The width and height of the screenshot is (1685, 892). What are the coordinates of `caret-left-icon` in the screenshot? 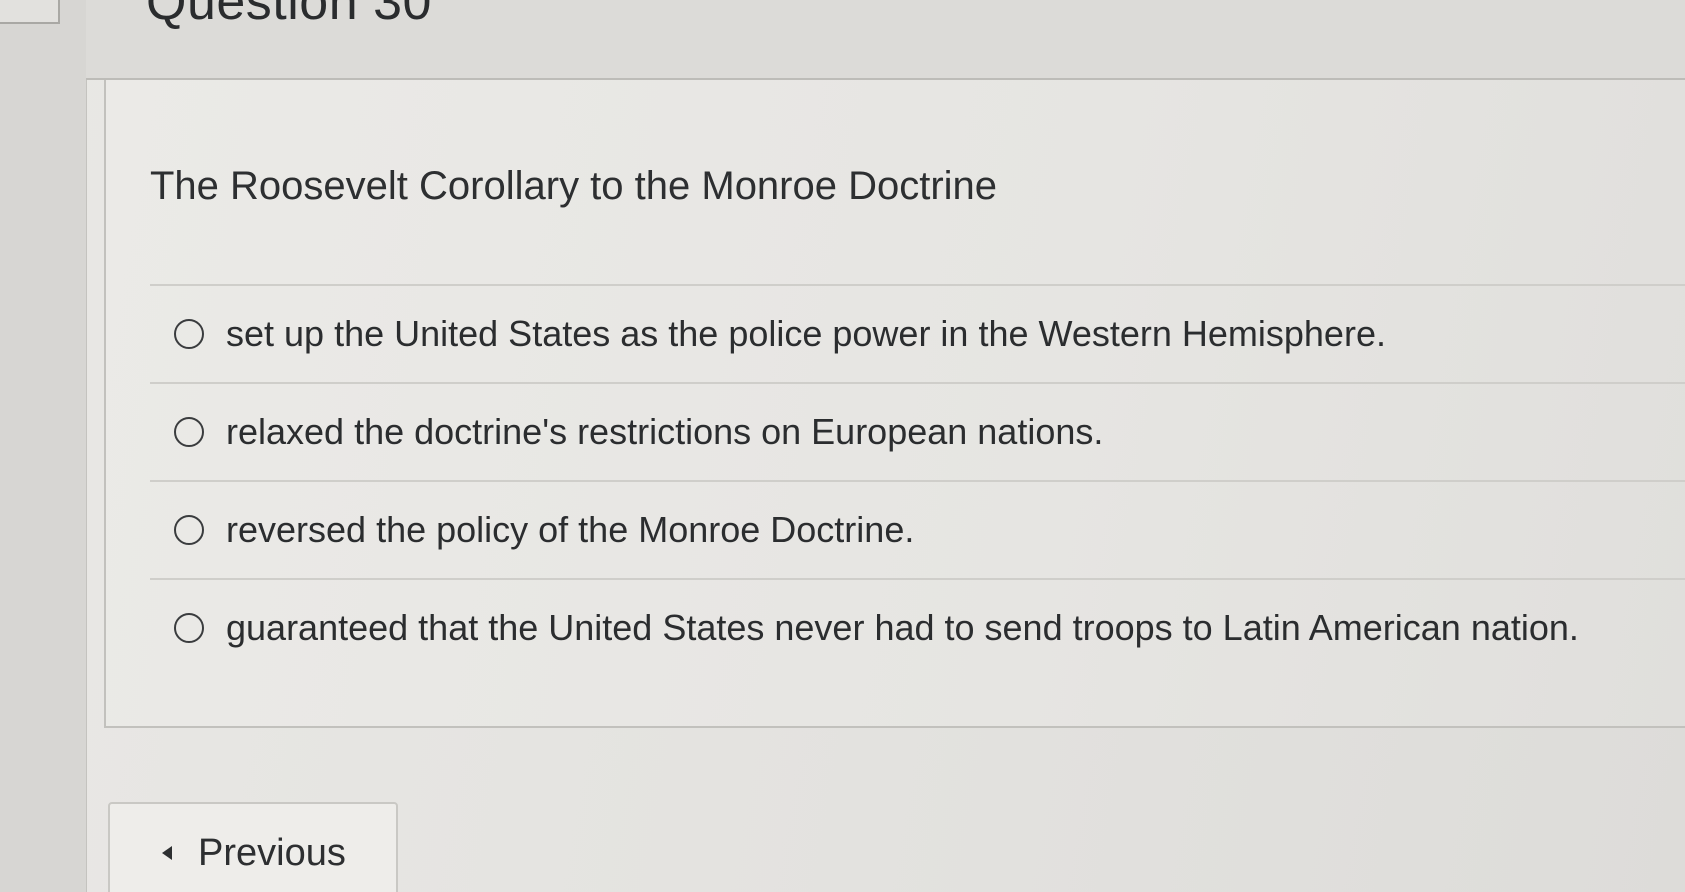 It's located at (167, 853).